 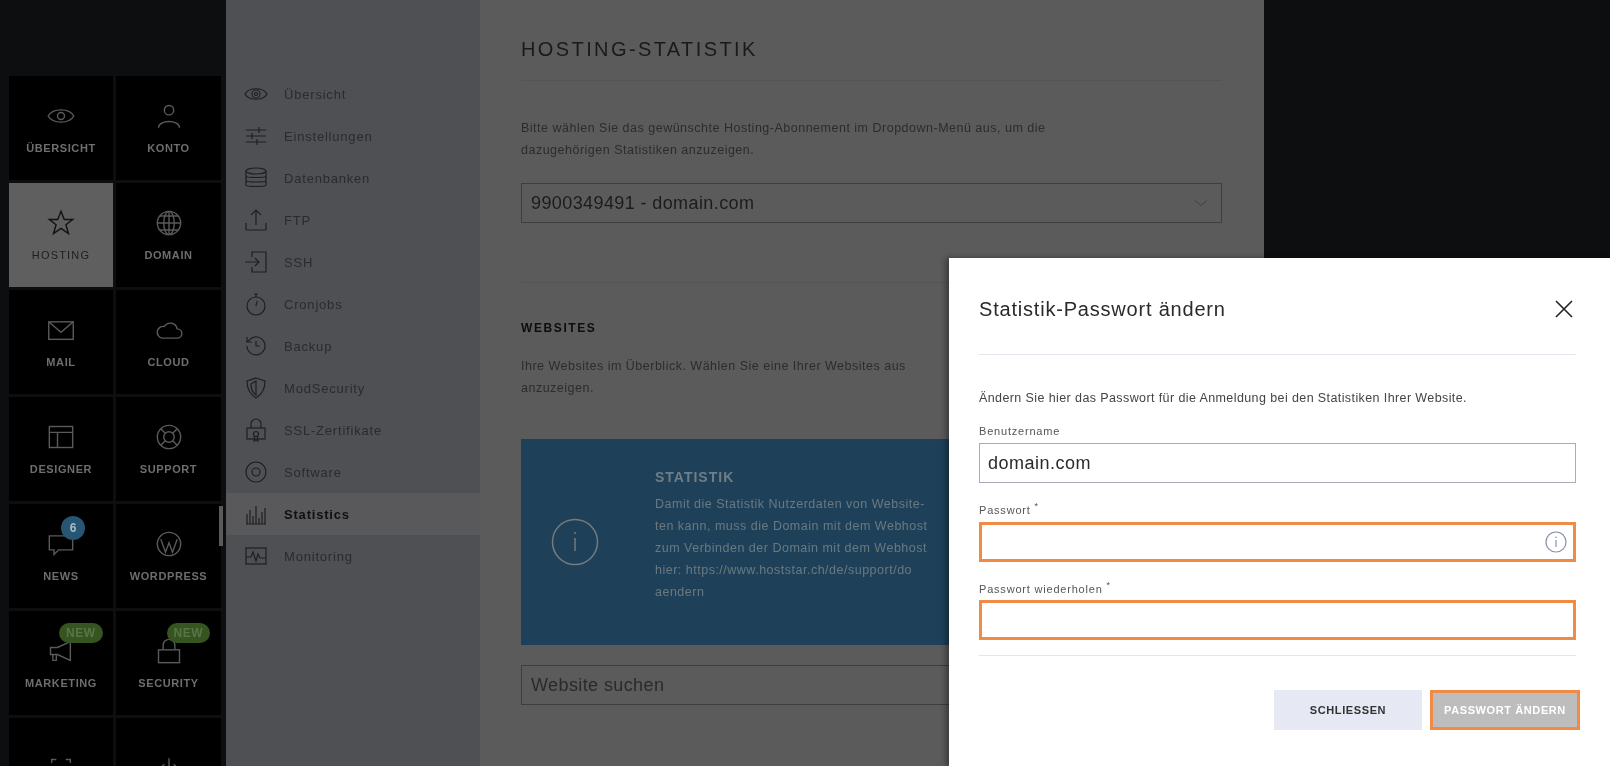 What do you see at coordinates (695, 477) in the screenshot?
I see `notice-title: STATISTIK` at bounding box center [695, 477].